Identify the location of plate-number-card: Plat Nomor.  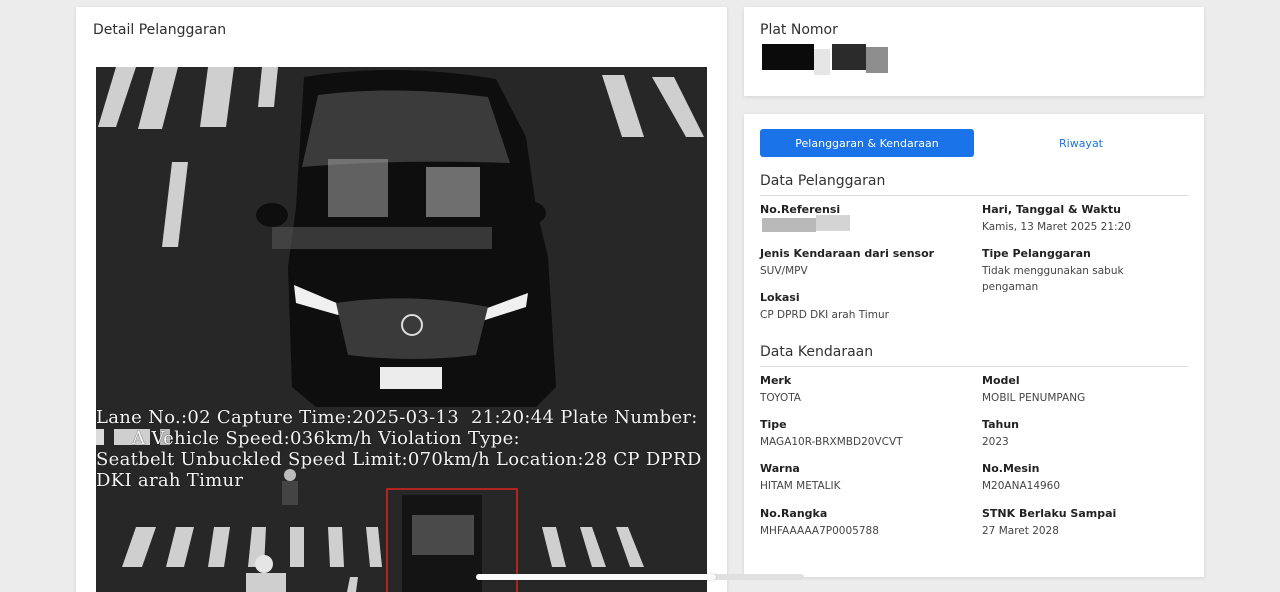
(974, 51).